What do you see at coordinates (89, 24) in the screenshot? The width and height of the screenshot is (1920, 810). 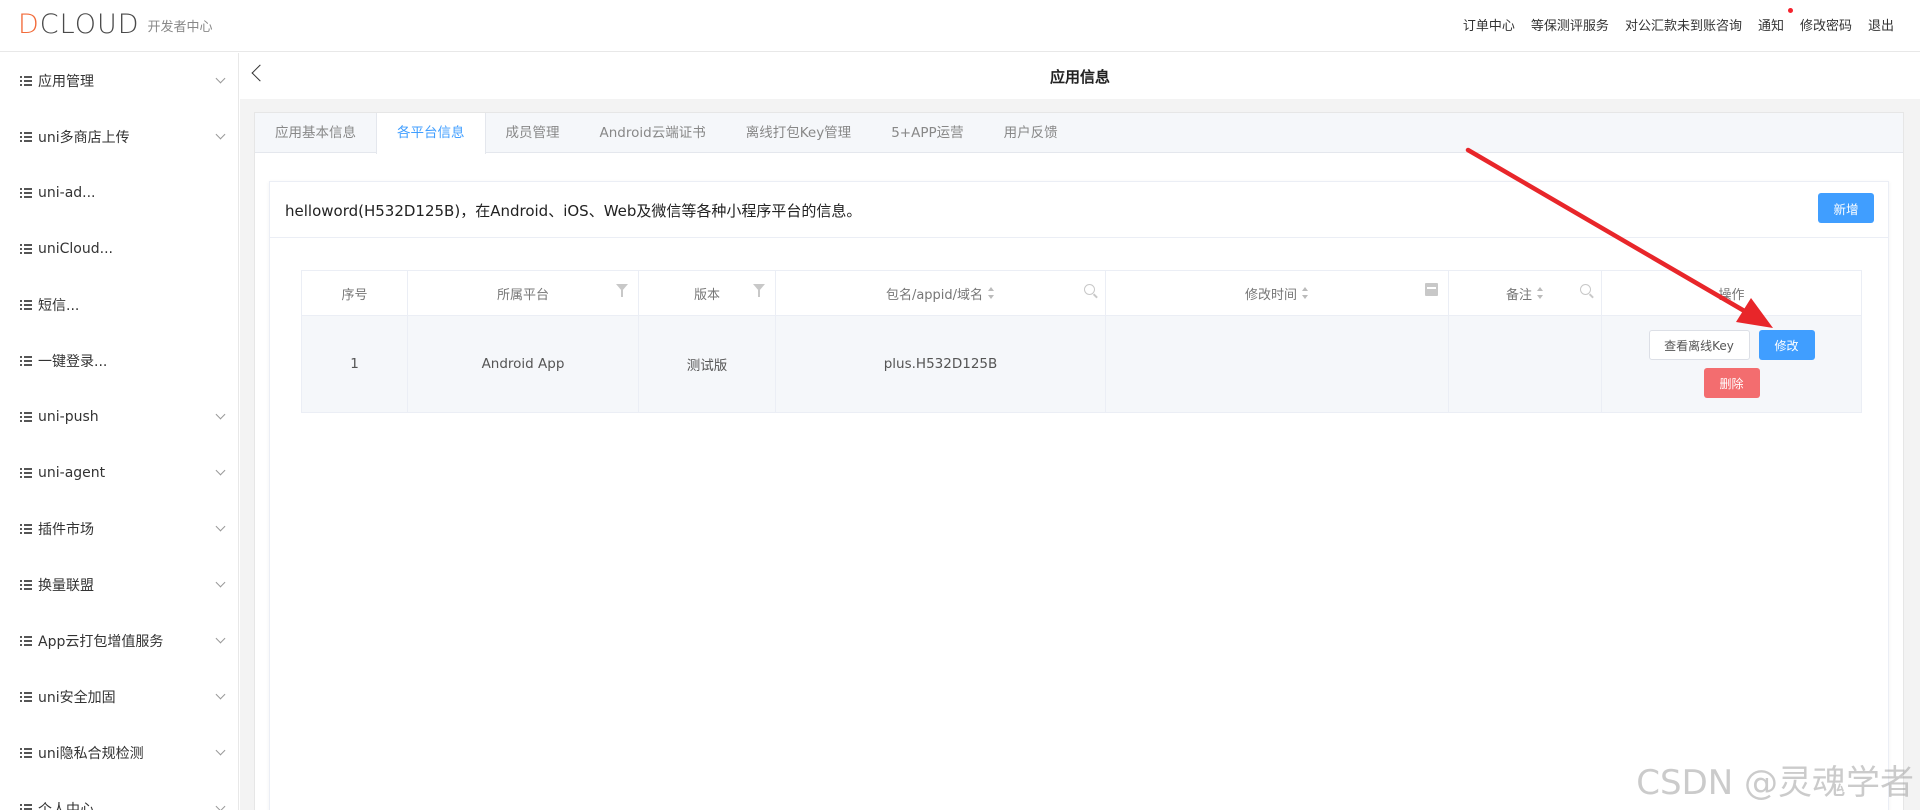 I see `logo-rest: CLOUD` at bounding box center [89, 24].